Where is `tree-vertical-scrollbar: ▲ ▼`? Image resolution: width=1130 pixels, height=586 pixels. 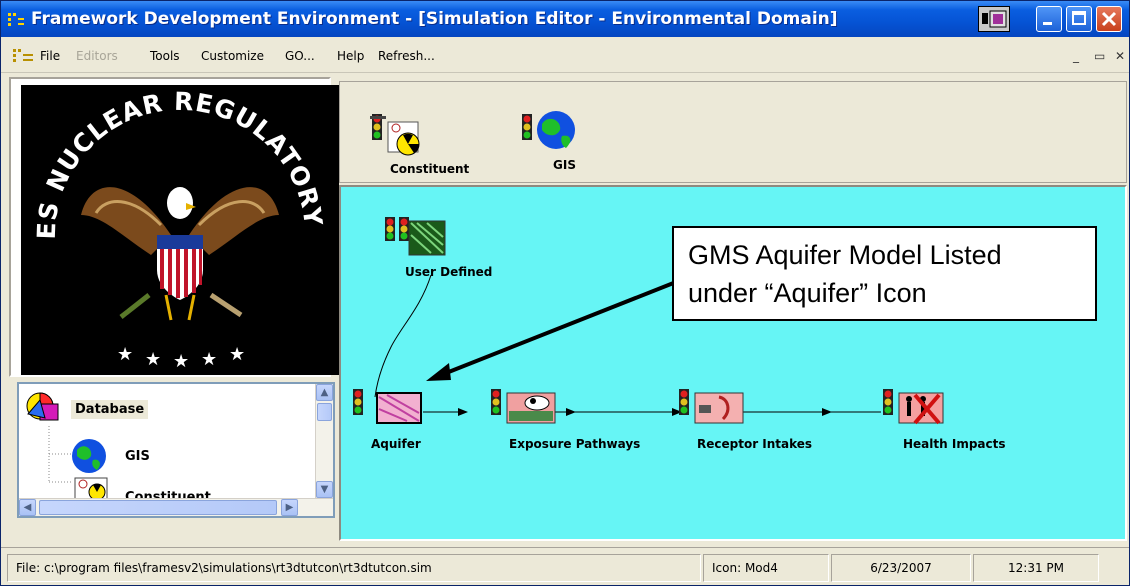
tree-vertical-scrollbar: ▲ ▼ is located at coordinates (324, 441).